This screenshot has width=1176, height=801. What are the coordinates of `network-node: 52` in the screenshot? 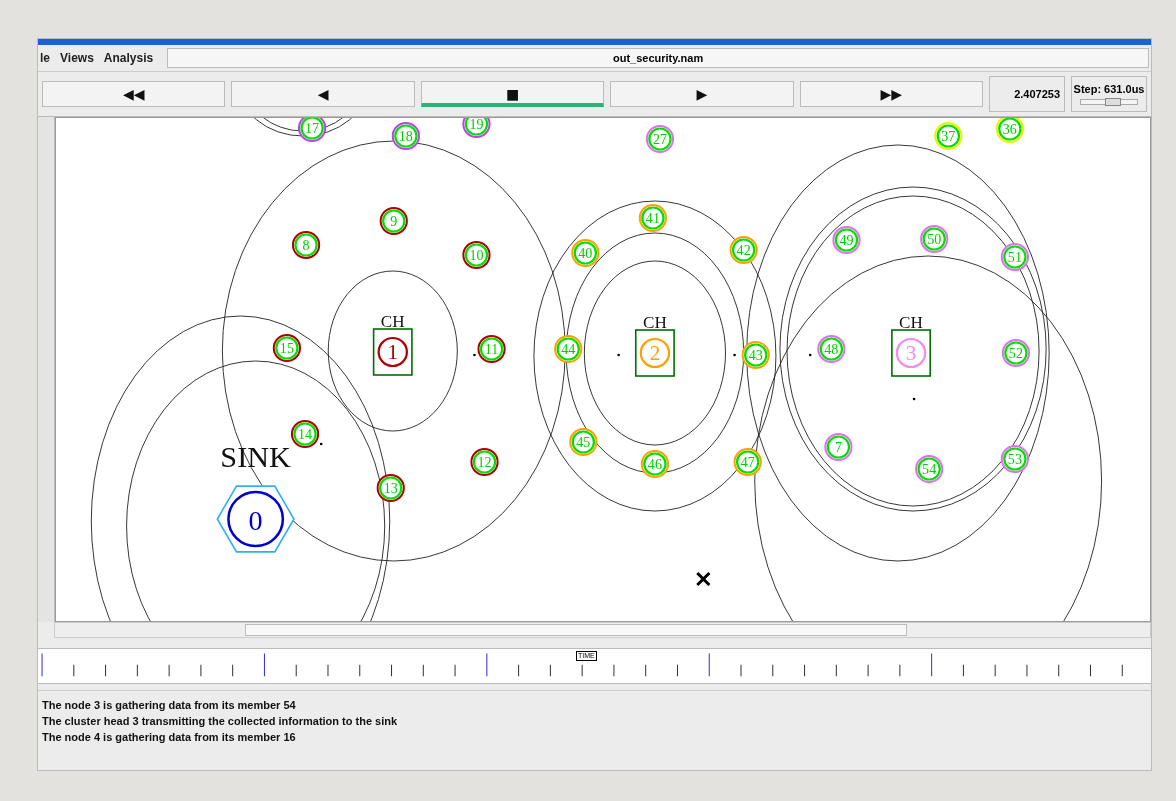 It's located at (1015, 353).